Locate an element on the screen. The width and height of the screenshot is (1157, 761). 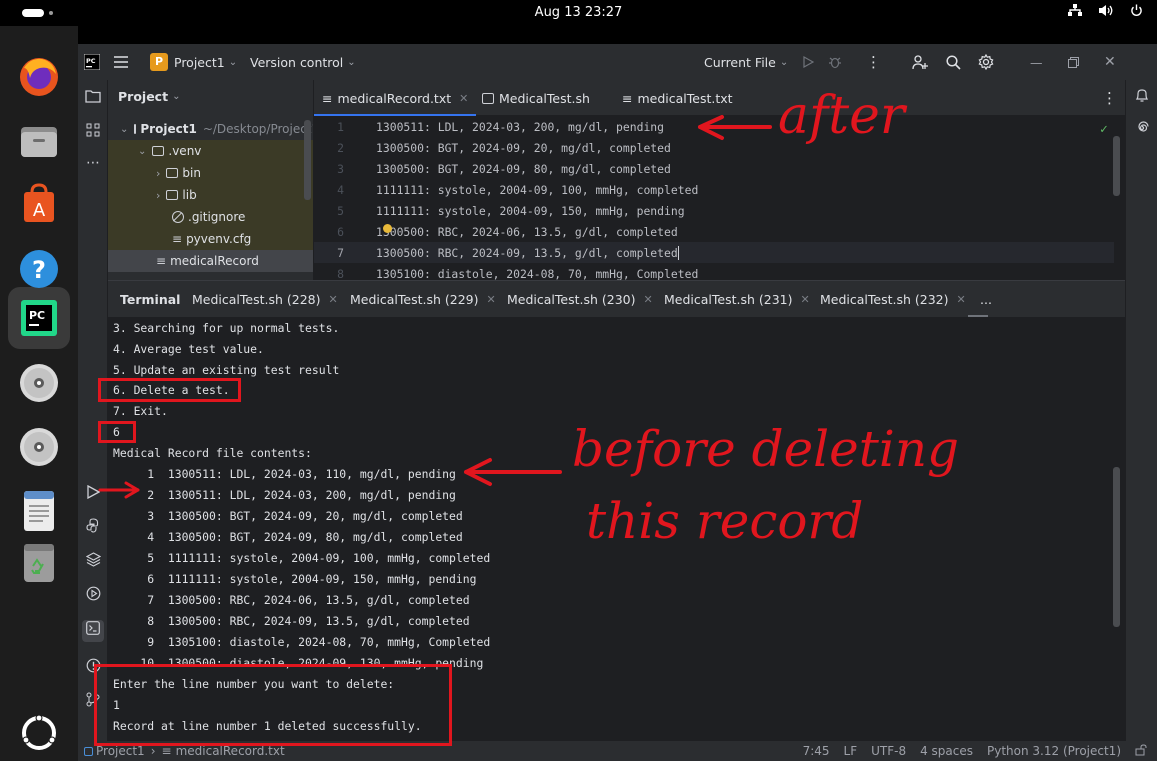
annotation-this-record-label: this record is located at coordinates (725, 521).